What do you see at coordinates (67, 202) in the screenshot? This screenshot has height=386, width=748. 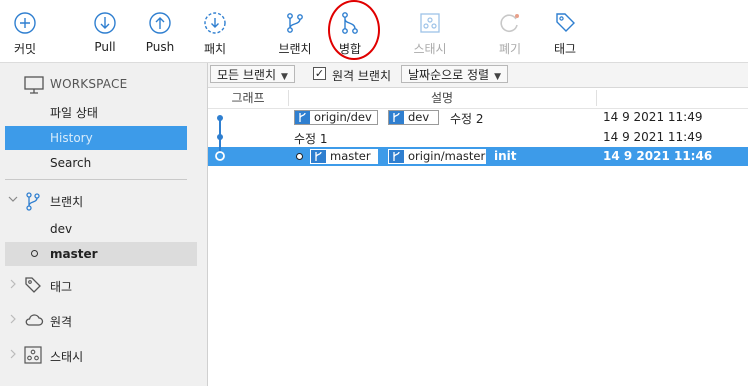 I see `branches-label: 브랜치` at bounding box center [67, 202].